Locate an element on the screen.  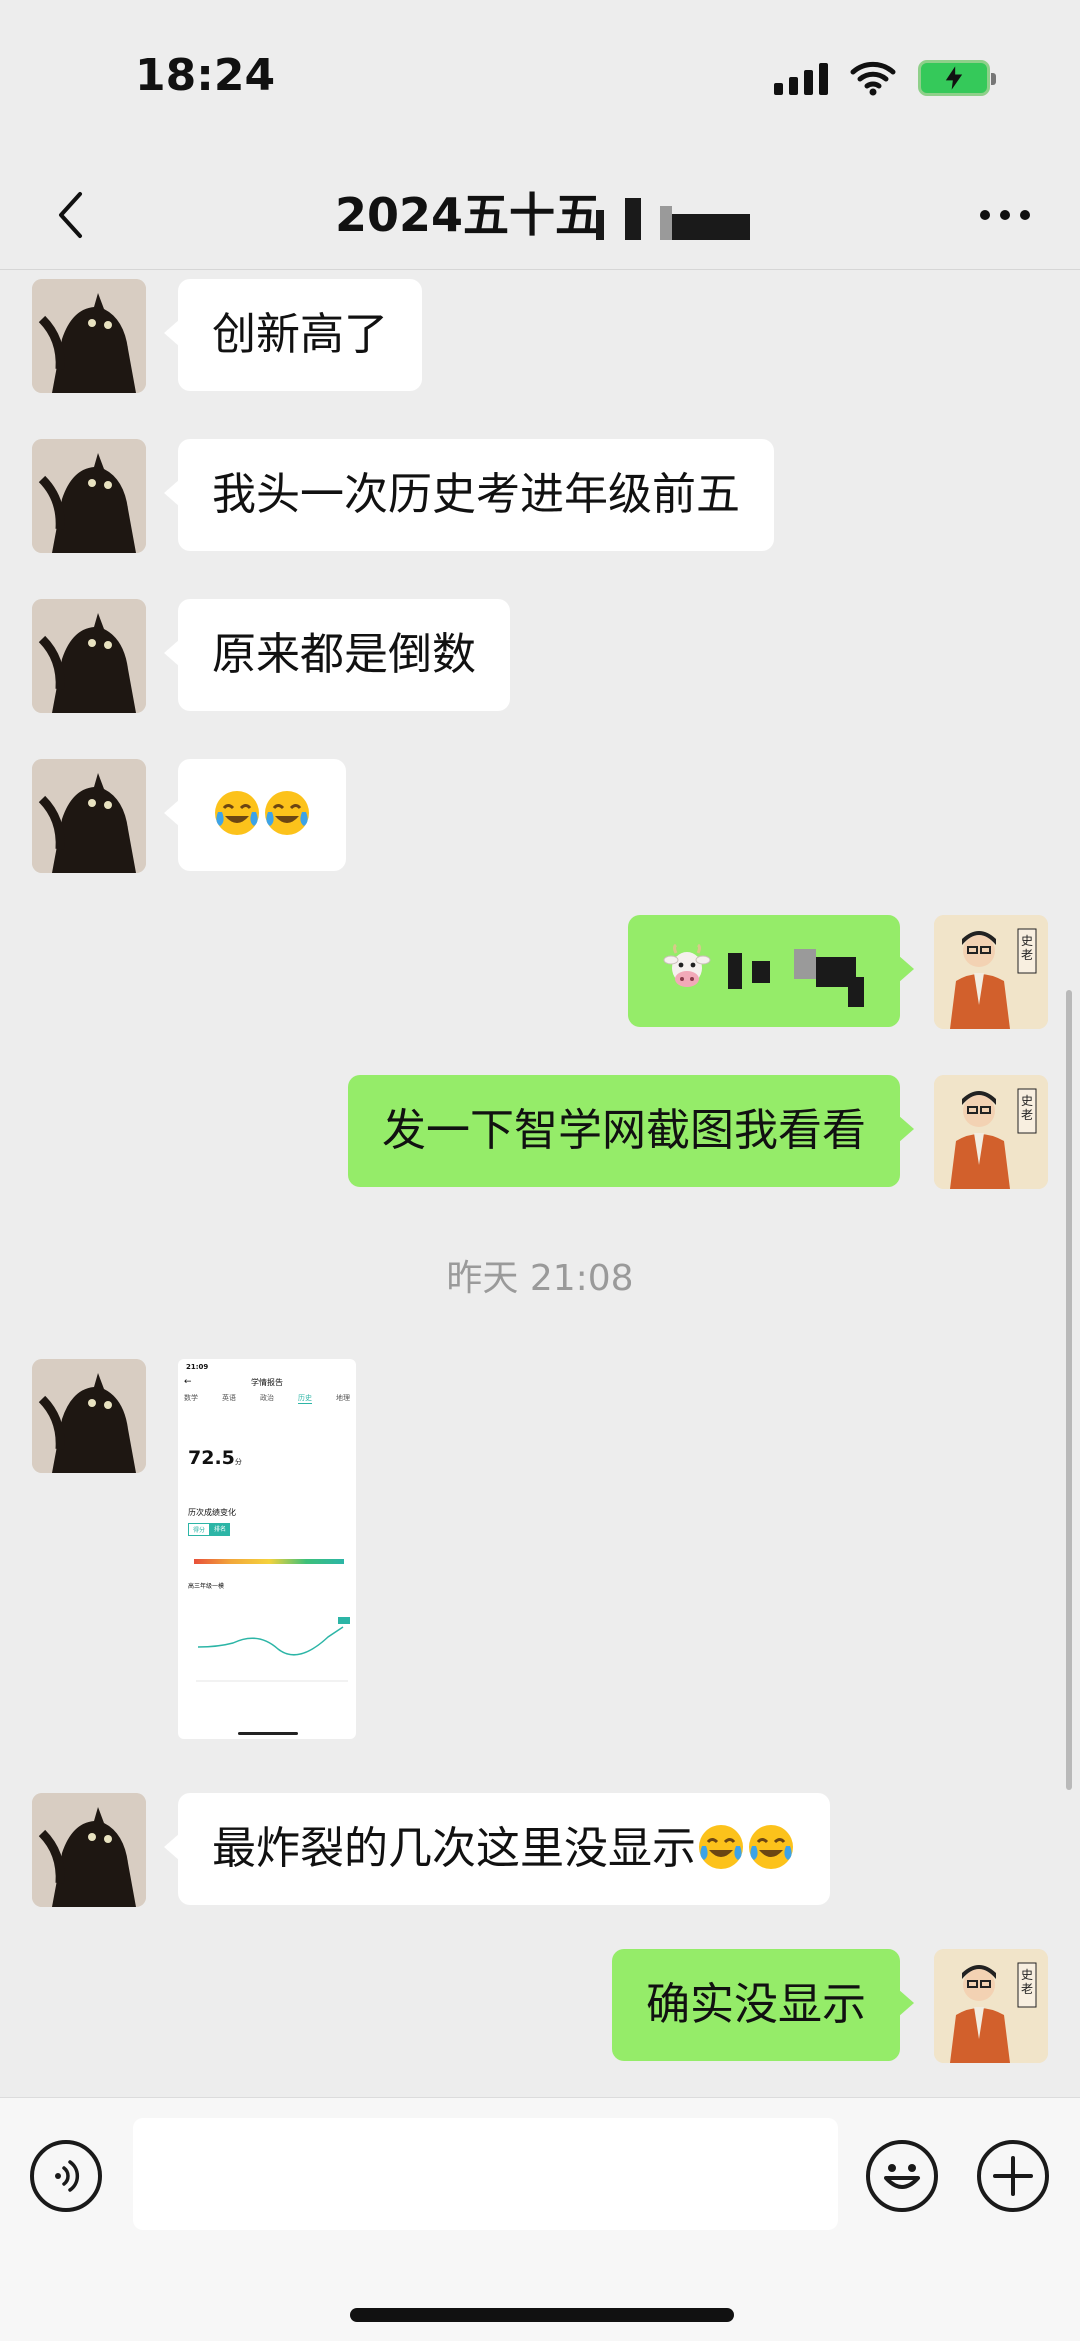
status-time: 18:24 is located at coordinates (205, 75).